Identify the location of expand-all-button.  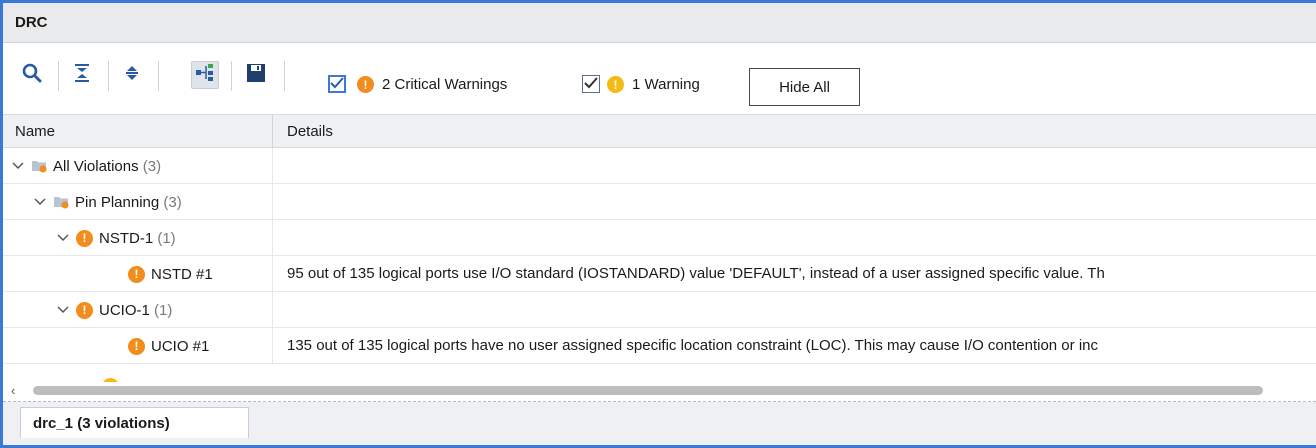
(132, 75).